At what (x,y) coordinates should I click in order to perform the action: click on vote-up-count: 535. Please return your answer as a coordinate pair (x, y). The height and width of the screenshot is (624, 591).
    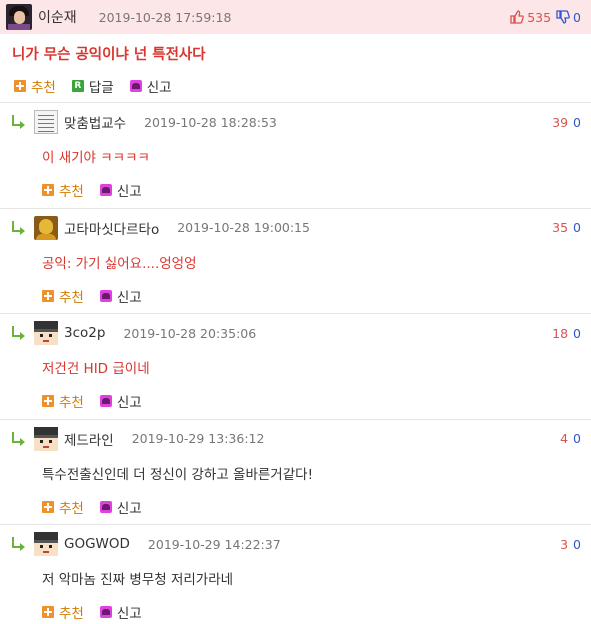
    Looking at the image, I should click on (539, 17).